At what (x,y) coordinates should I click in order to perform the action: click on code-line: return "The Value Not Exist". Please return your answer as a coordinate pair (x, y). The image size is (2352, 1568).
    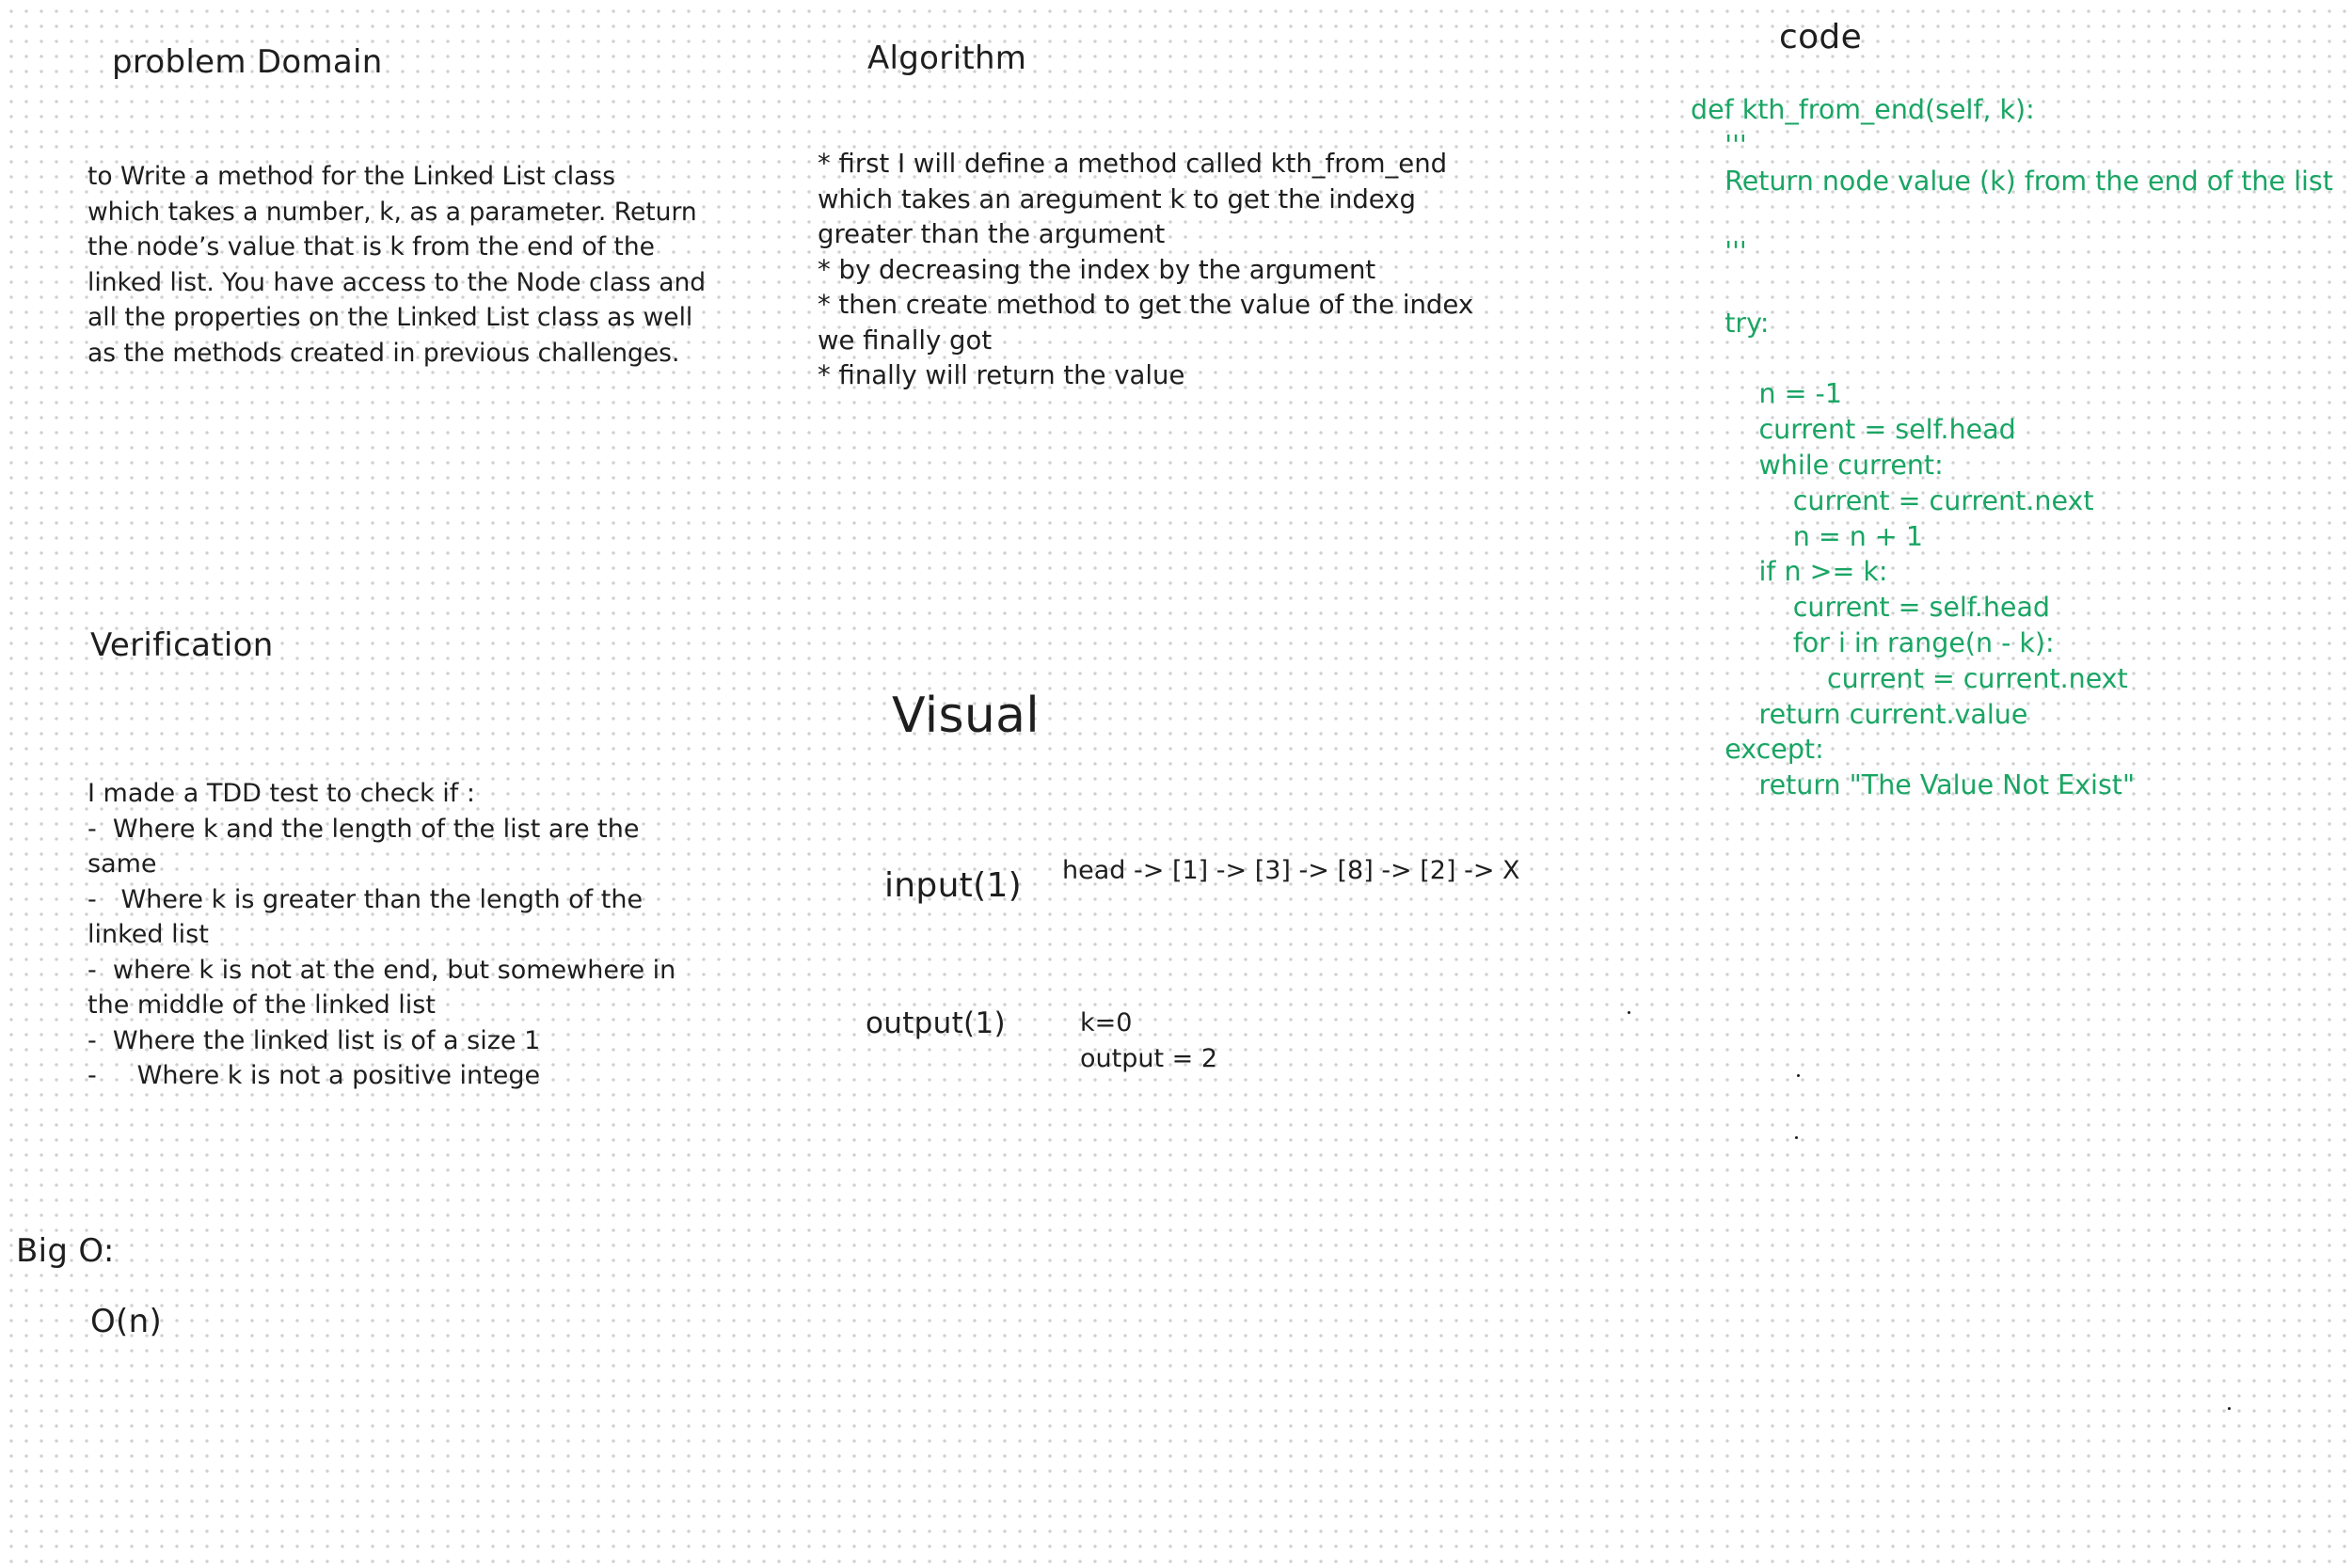
    Looking at the image, I should click on (1913, 785).